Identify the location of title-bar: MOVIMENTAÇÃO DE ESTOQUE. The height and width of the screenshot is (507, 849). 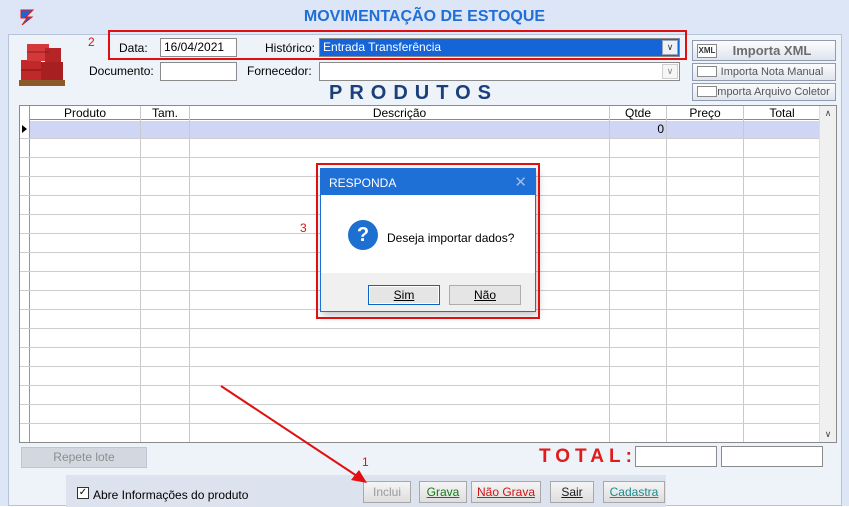
(424, 17).